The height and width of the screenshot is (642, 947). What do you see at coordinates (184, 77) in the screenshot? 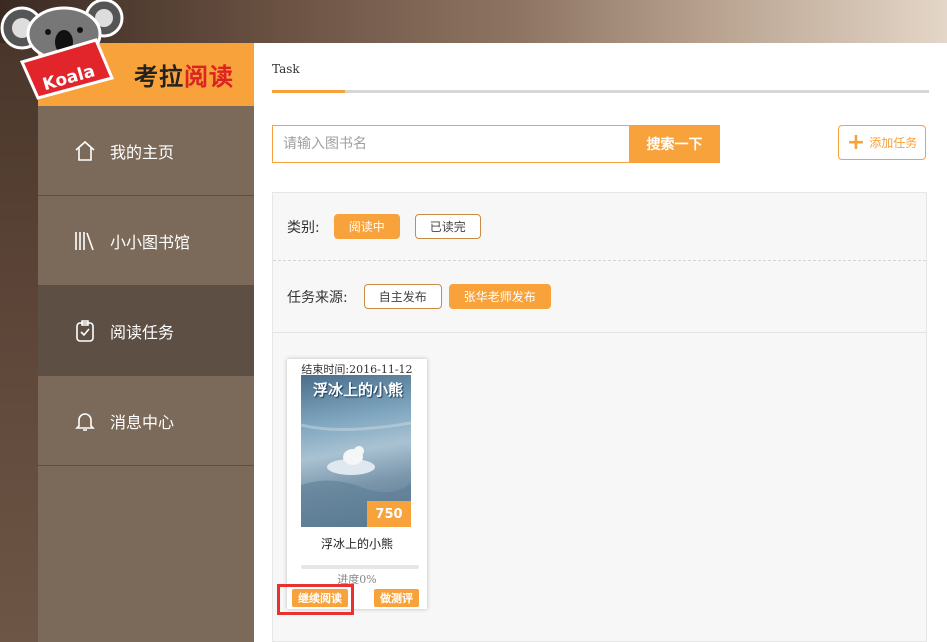
I see `logo-title: 考拉阅读` at bounding box center [184, 77].